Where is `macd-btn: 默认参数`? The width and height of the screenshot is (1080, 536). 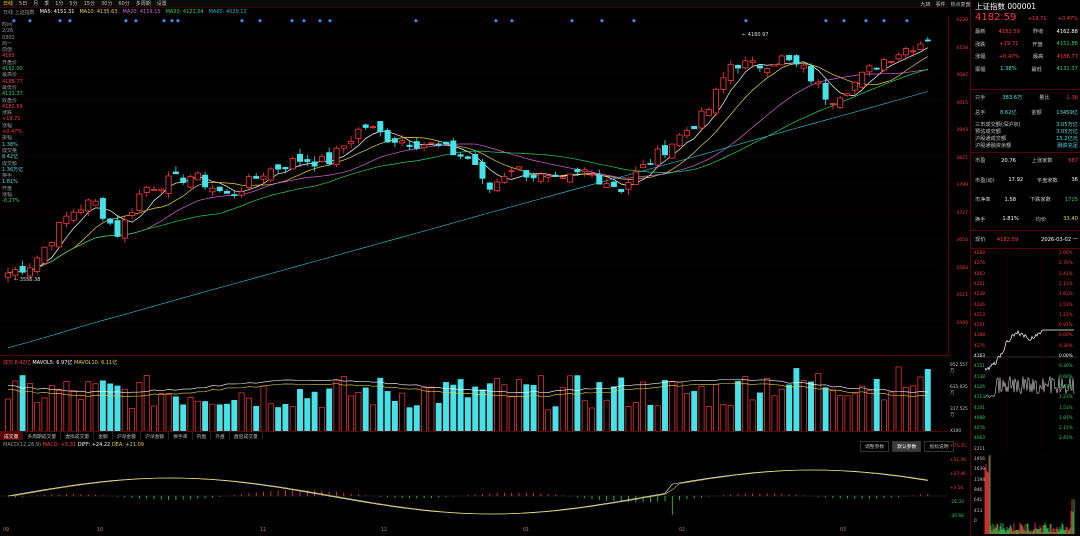 macd-btn: 默认参数 is located at coordinates (907, 446).